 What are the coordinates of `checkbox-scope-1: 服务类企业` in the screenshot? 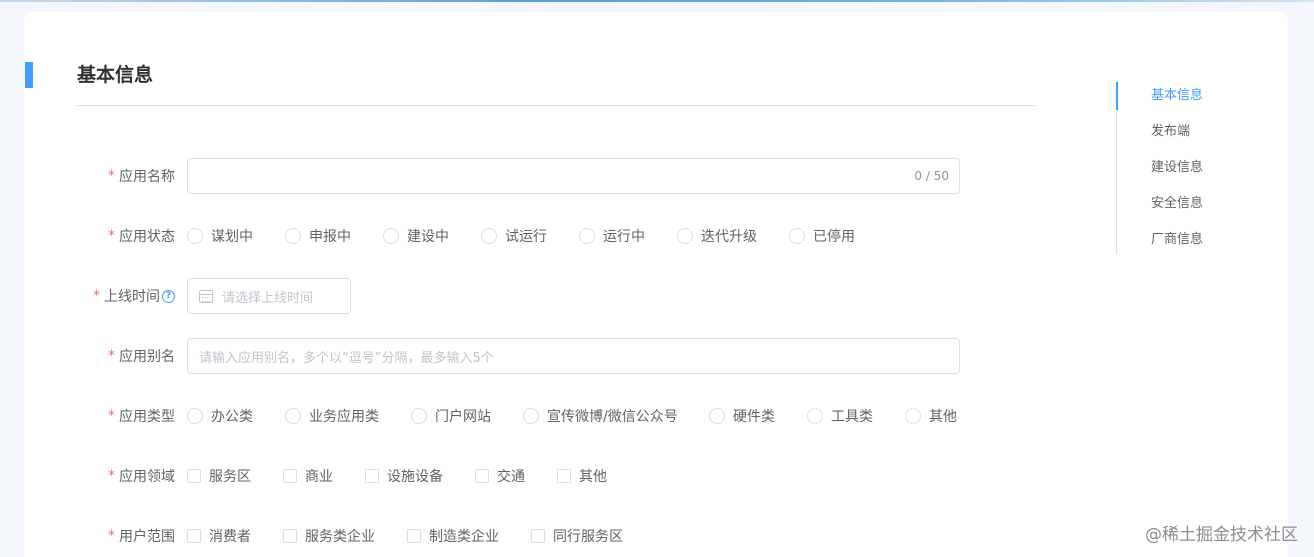 It's located at (329, 536).